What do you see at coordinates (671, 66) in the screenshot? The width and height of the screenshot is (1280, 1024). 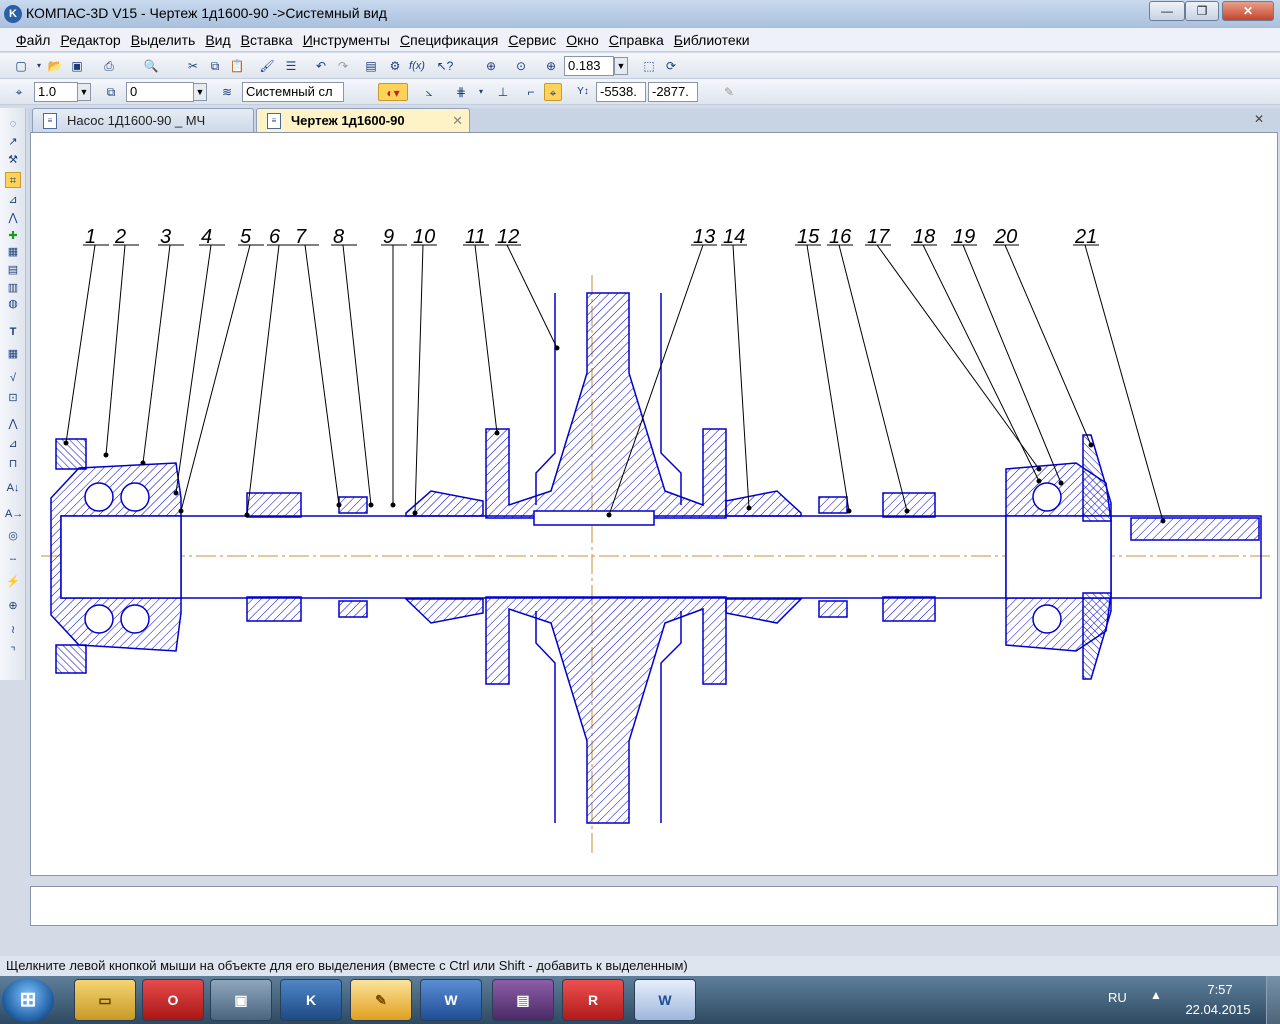 I see `refresh-icon: ⟳` at bounding box center [671, 66].